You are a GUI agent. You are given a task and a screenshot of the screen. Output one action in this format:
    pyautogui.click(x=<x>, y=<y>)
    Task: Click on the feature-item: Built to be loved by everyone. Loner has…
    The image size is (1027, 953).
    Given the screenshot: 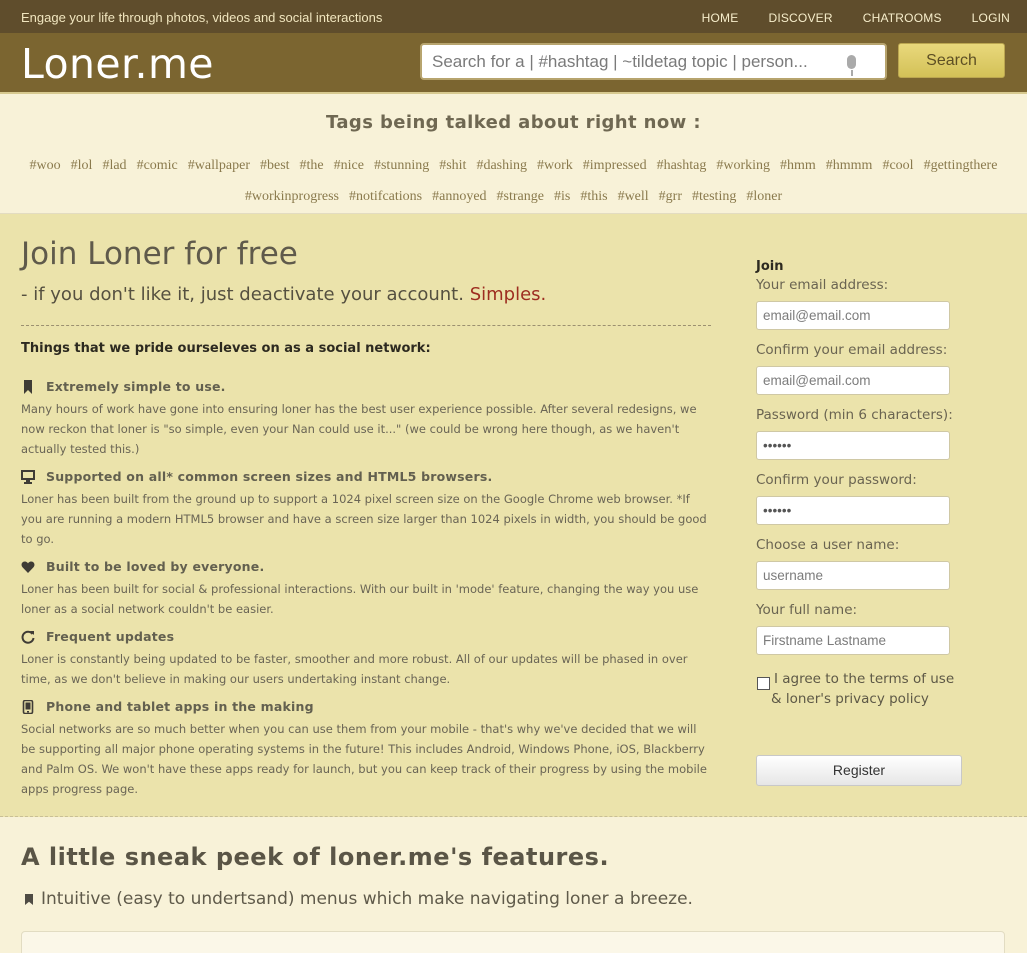 What is the action you would take?
    pyautogui.click(x=366, y=589)
    